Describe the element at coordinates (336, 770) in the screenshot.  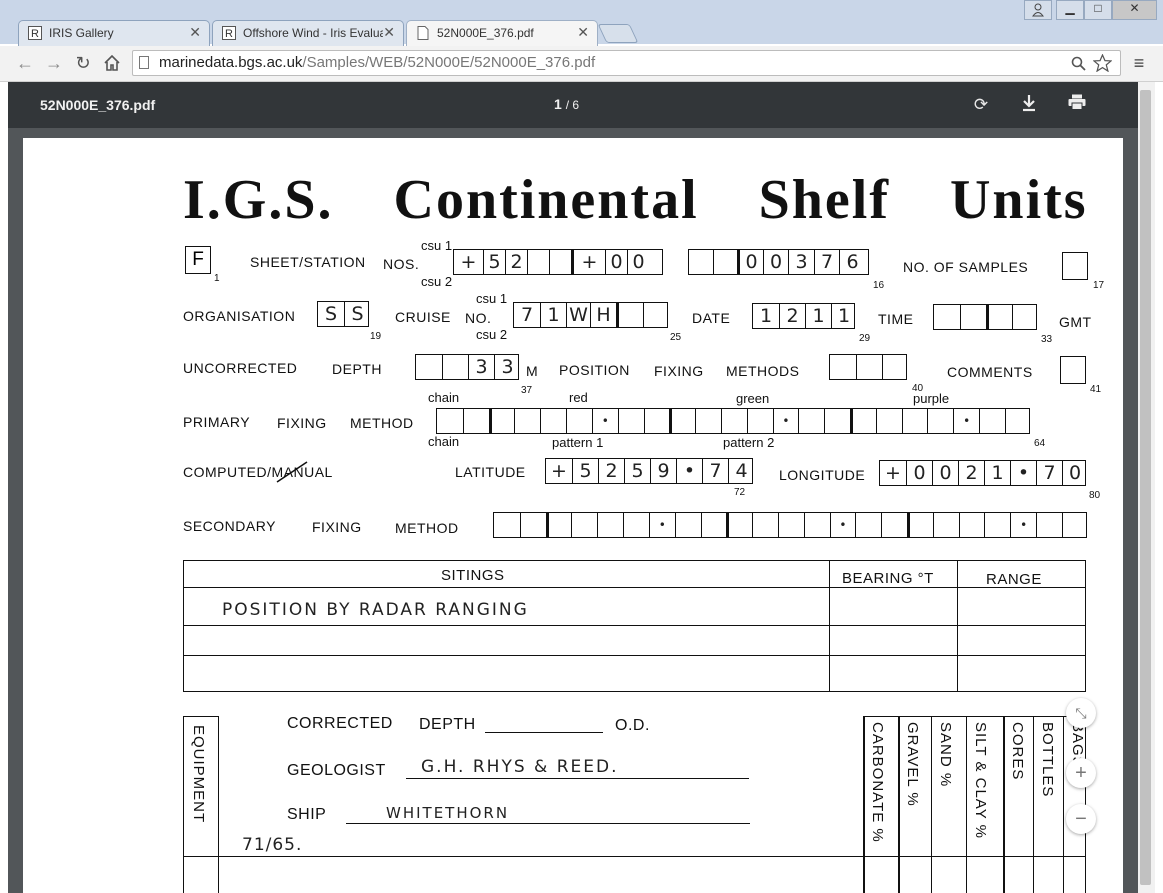
I see `geologist-label: GEOLOGIST` at that location.